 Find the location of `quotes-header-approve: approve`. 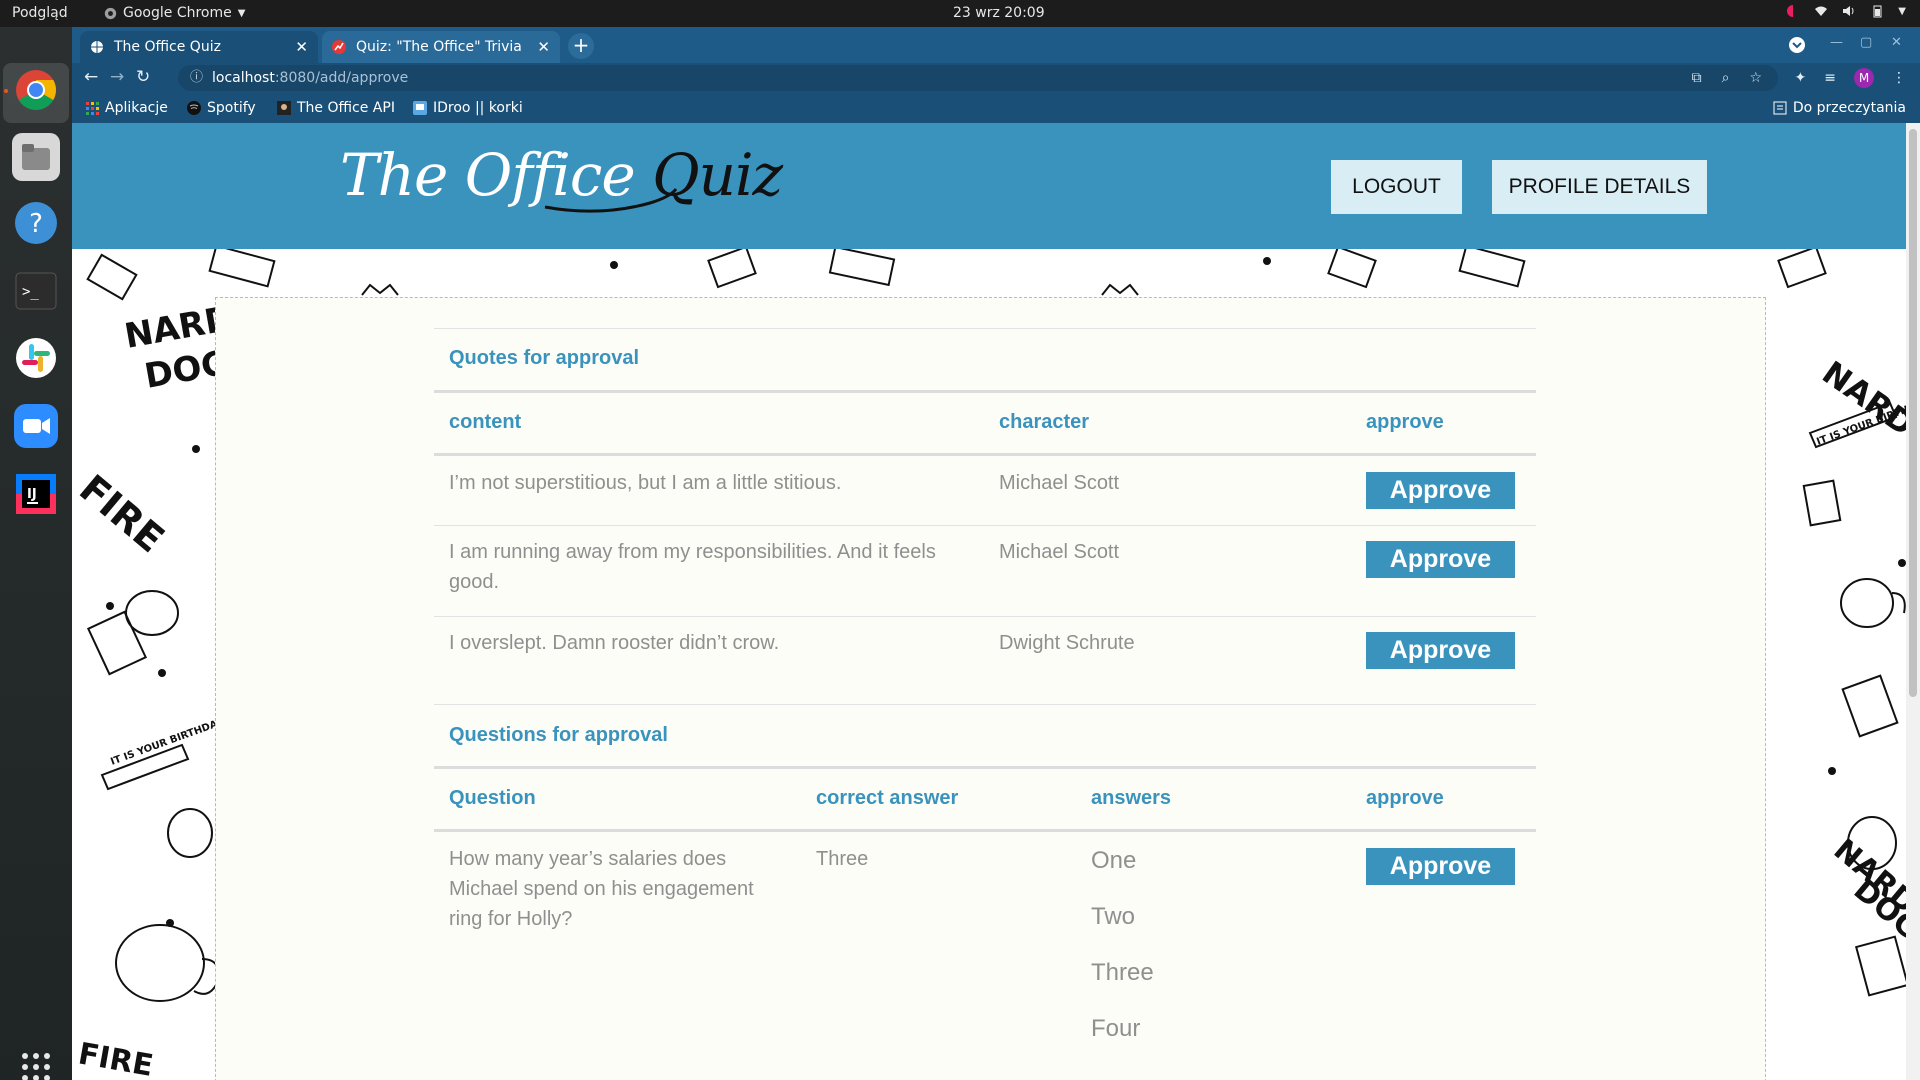

quotes-header-approve: approve is located at coordinates (1405, 422).